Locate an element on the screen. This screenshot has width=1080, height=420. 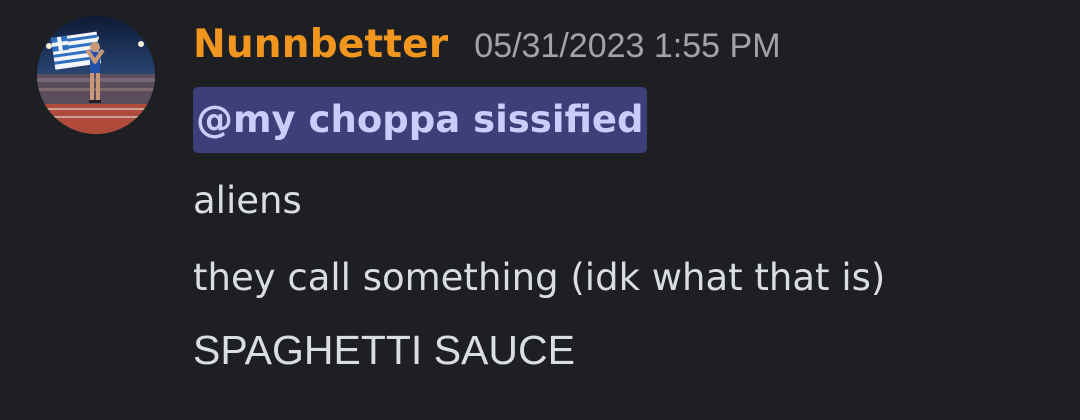
username: Nunnbetter is located at coordinates (320, 44).